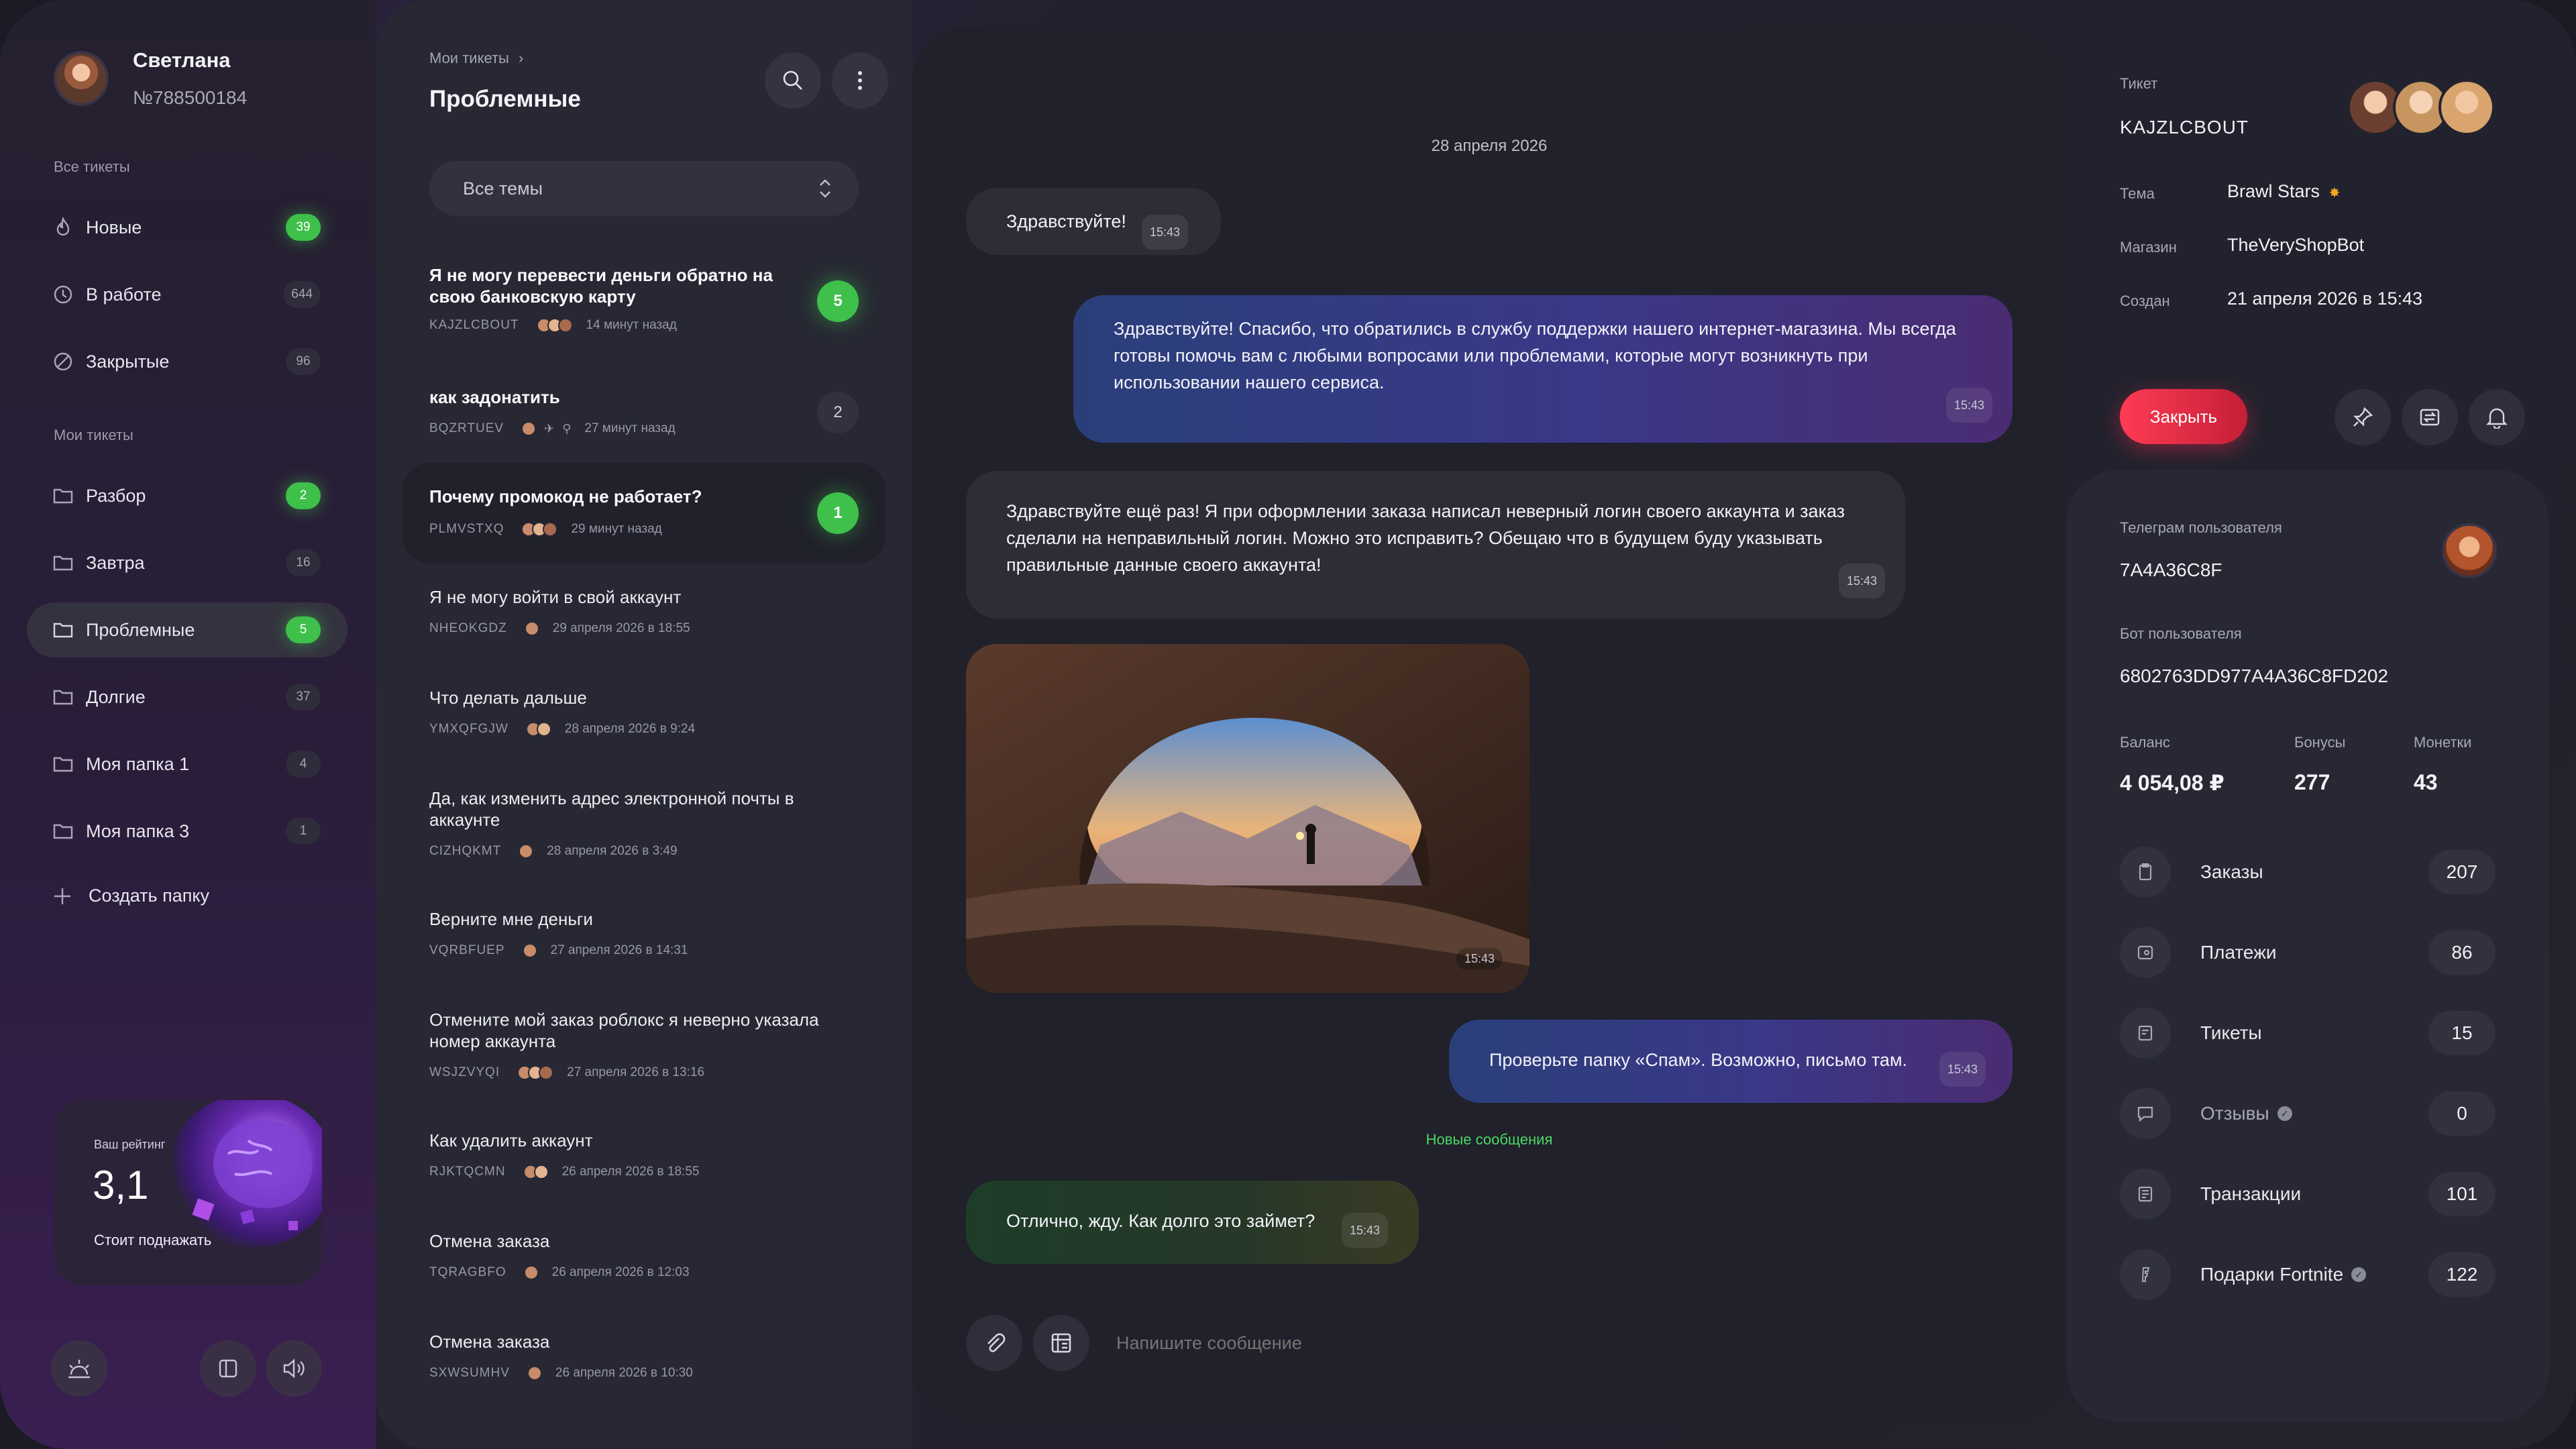 Image resolution: width=2576 pixels, height=1449 pixels. What do you see at coordinates (466, 428) in the screenshot?
I see `ticket-code: BQZRTUEV` at bounding box center [466, 428].